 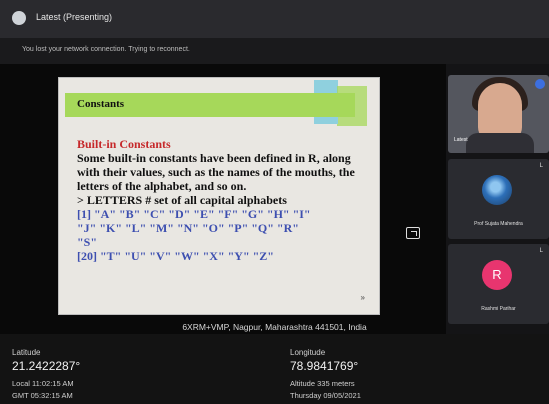 I want to click on participant-tile: L R Rashmi Parihar, so click(x=498, y=284).